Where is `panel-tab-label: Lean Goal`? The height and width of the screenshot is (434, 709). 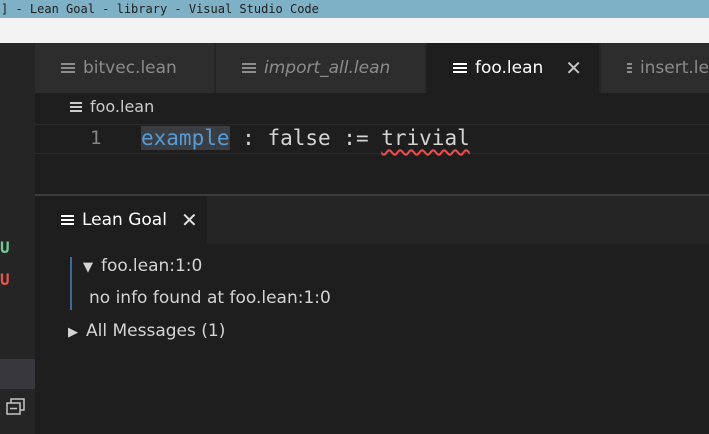 panel-tab-label: Lean Goal is located at coordinates (124, 220).